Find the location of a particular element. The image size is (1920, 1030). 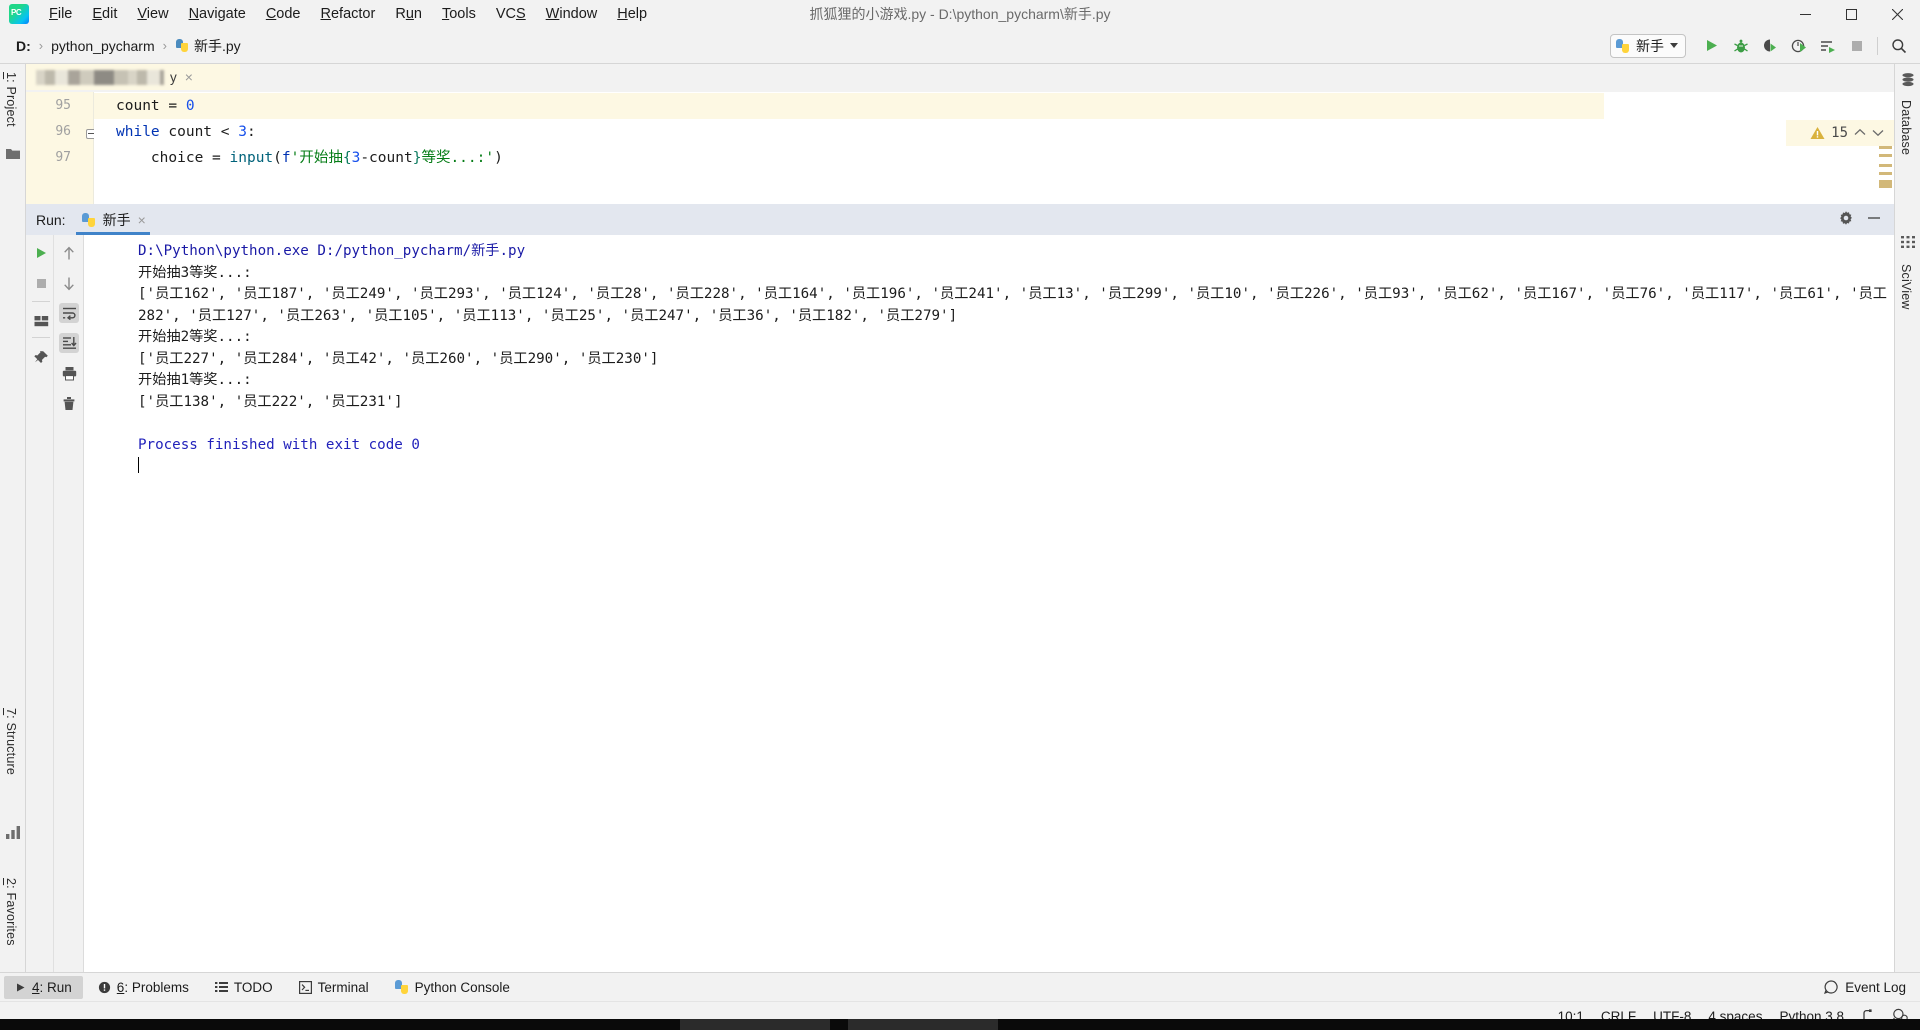

menu-code: Code is located at coordinates (283, 14).